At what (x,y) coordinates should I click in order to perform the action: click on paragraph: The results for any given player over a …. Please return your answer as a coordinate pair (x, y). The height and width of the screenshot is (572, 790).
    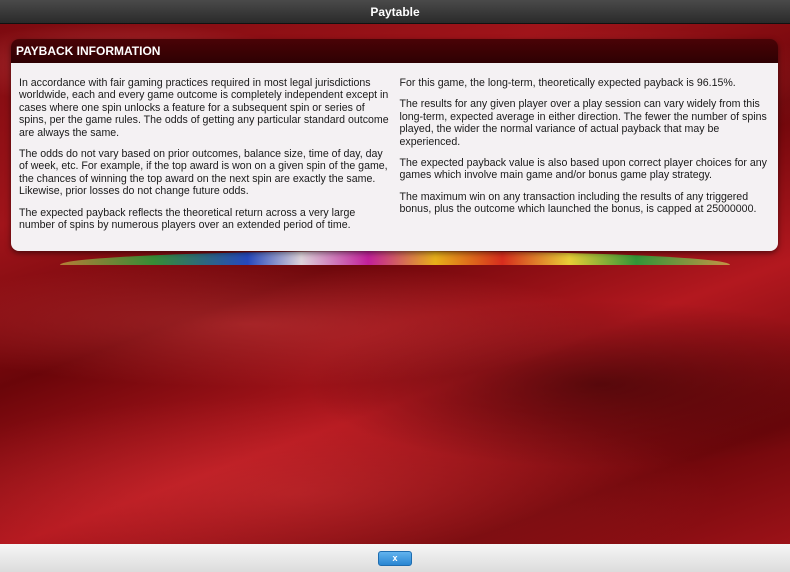
    Looking at the image, I should click on (583, 123).